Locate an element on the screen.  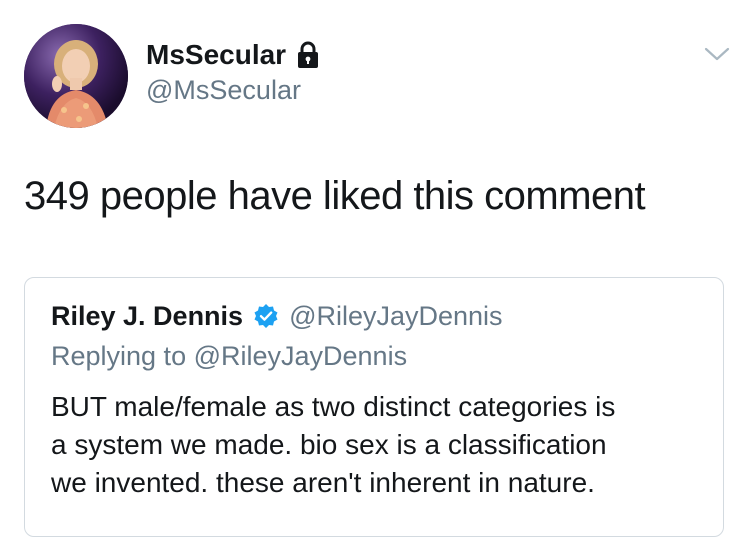
quoted-author-handle: @RileyJayDennis is located at coordinates (396, 316).